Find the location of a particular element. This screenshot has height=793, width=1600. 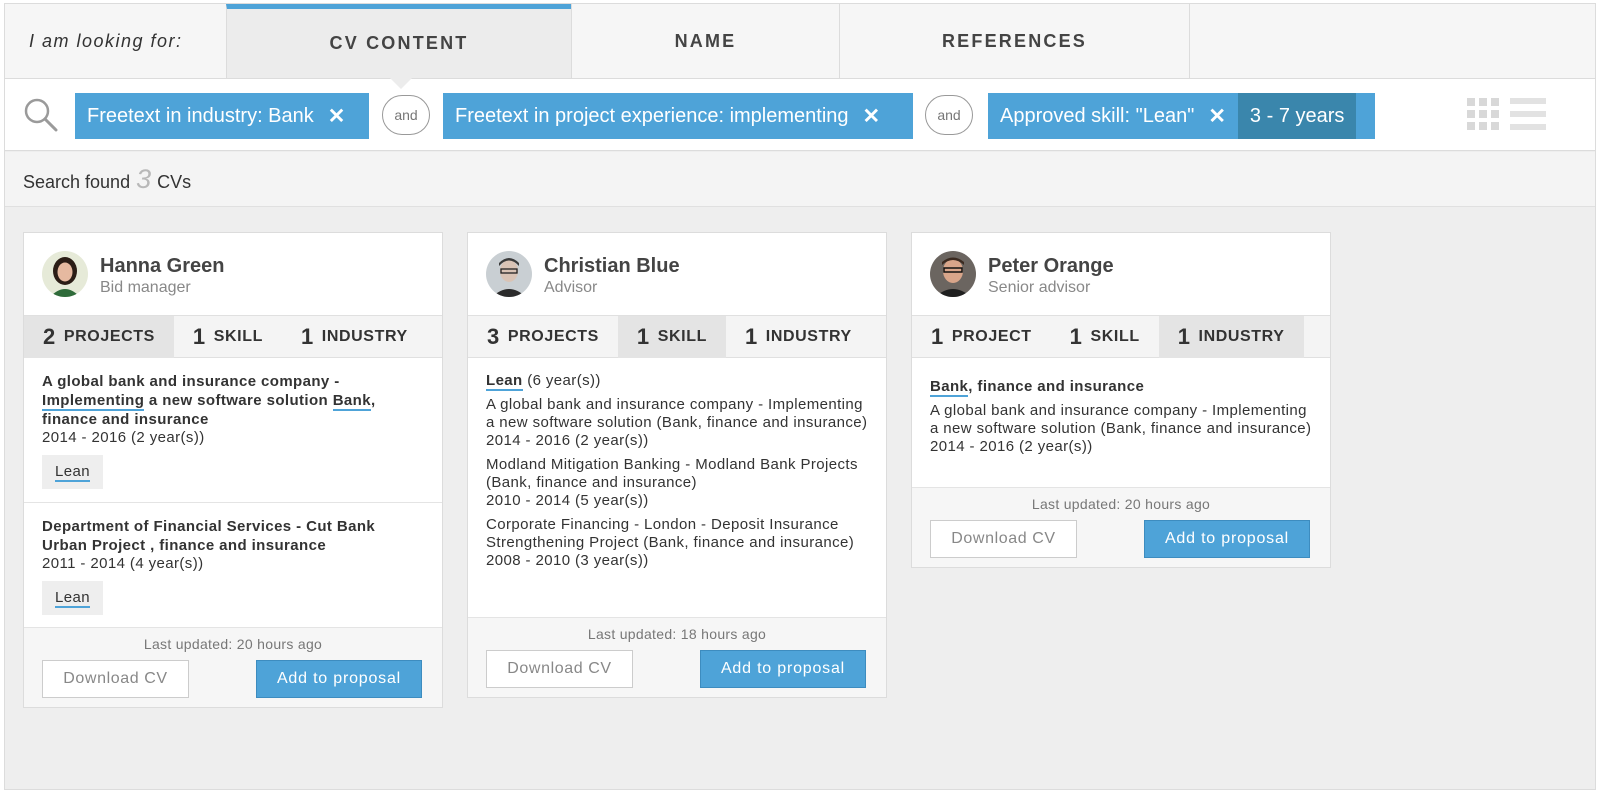

person-name: Peter Orange is located at coordinates (1051, 266).